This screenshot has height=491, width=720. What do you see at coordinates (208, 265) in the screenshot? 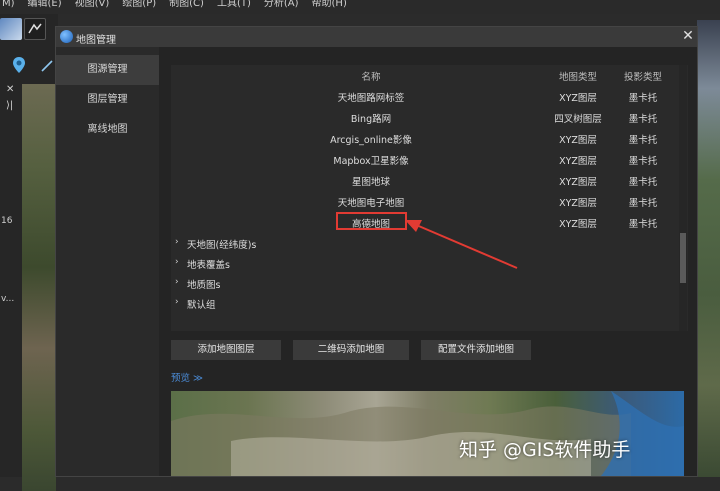
I see `group-label: 地表覆盖s` at bounding box center [208, 265].